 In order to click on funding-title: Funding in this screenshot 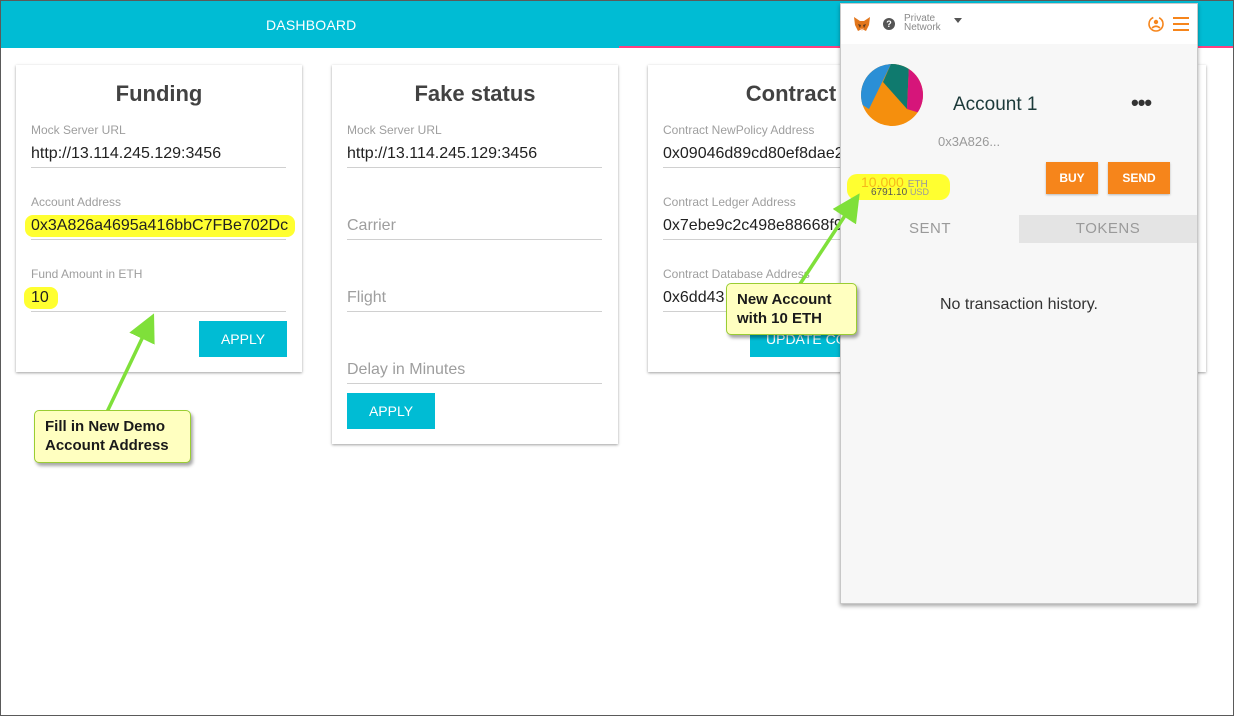, I will do `click(159, 93)`.